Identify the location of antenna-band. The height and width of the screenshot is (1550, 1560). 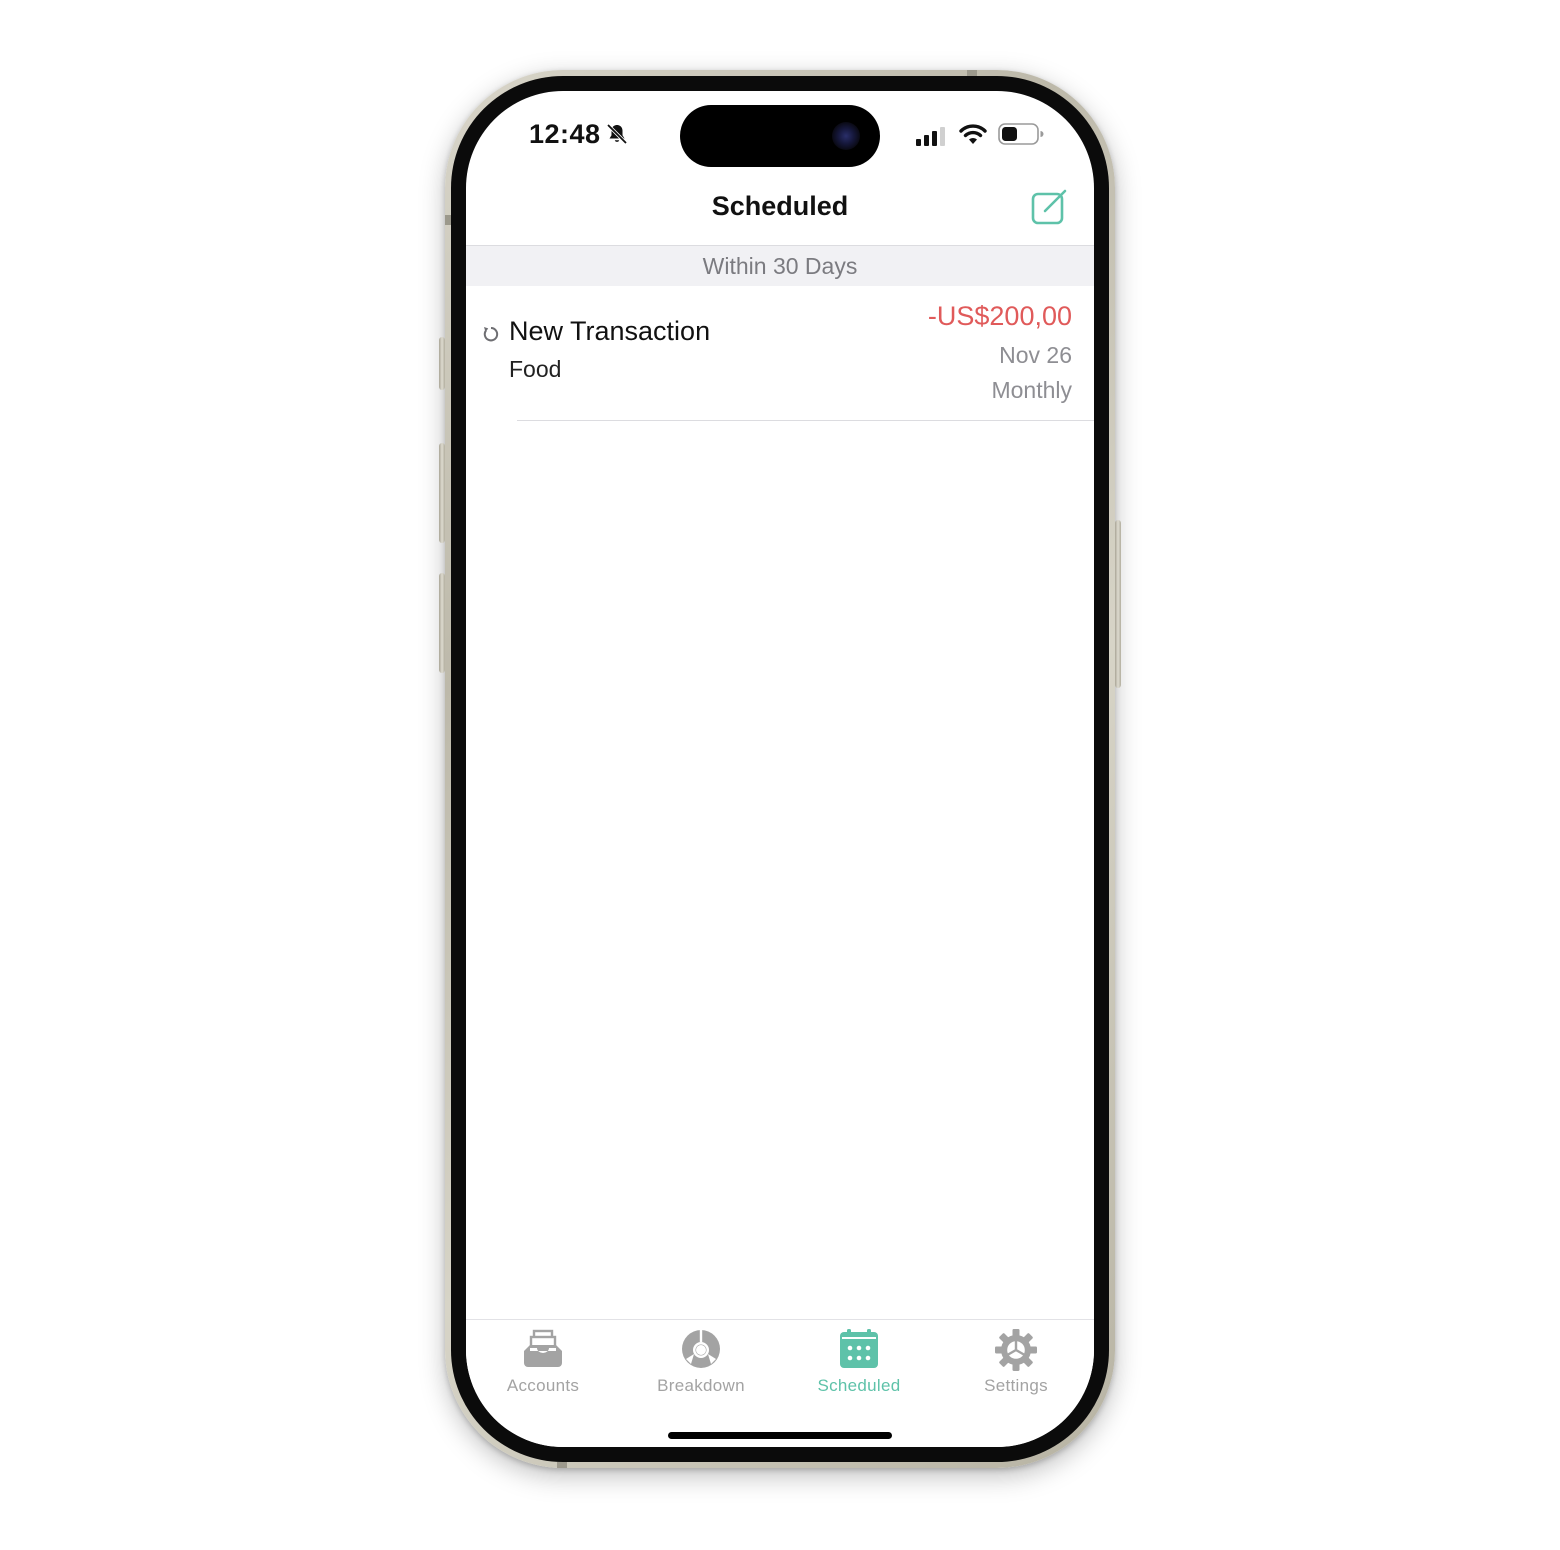
(562, 1465).